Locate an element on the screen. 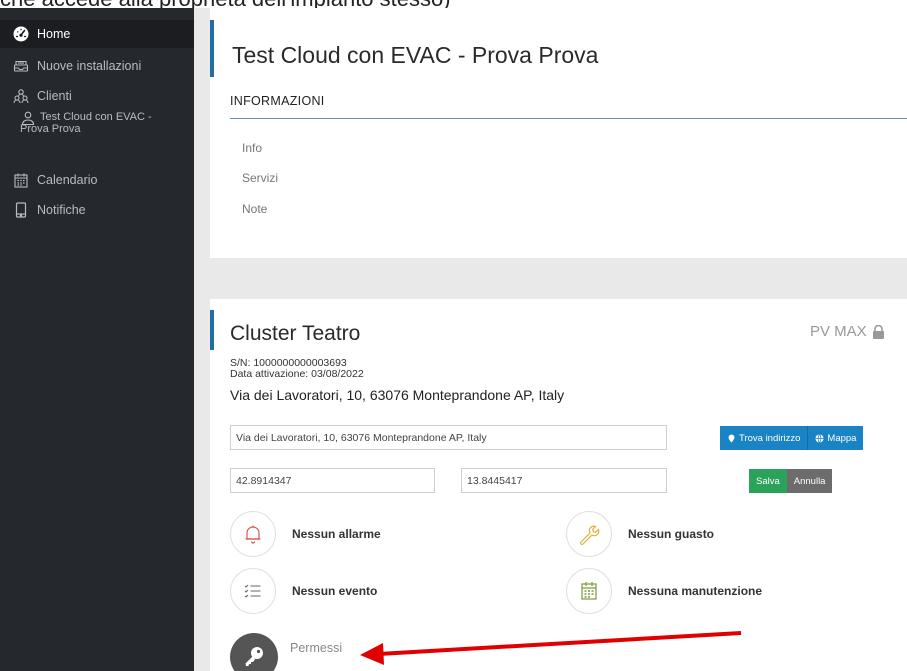 Image resolution: width=907 pixels, height=671 pixels. sidebar-item-calendario: Calendario is located at coordinates (97, 180).